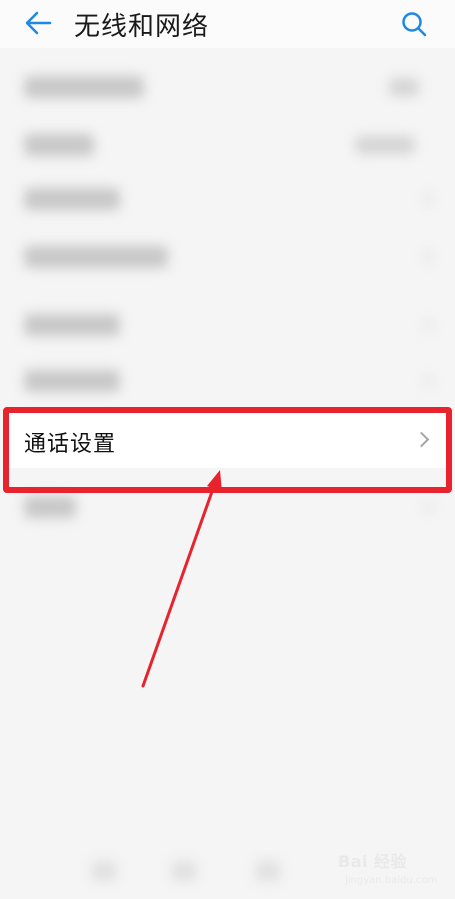 The width and height of the screenshot is (455, 899). I want to click on watermark-logo: Bai 经验, so click(373, 861).